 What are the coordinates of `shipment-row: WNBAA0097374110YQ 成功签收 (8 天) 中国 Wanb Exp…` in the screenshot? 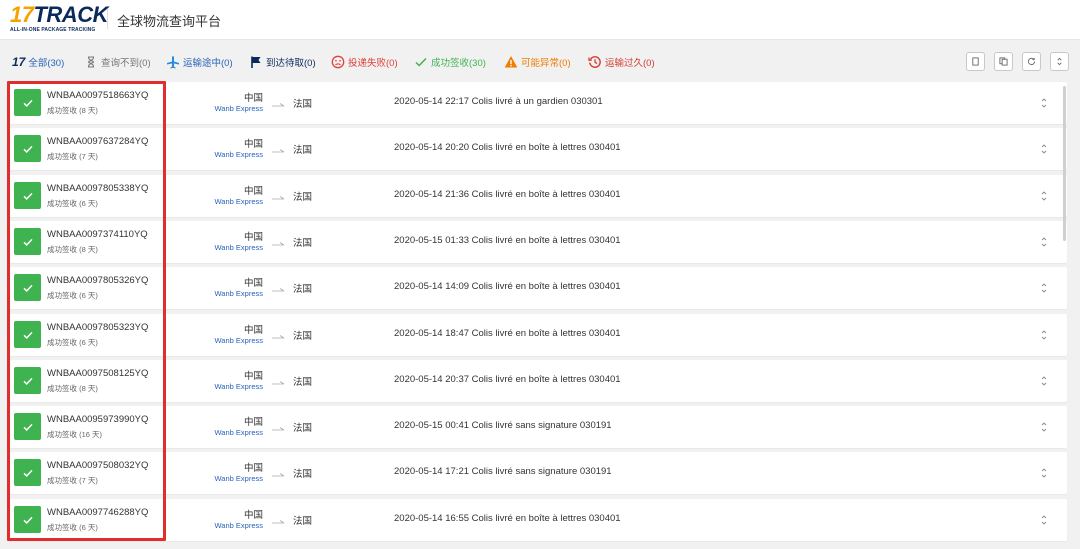 It's located at (537, 242).